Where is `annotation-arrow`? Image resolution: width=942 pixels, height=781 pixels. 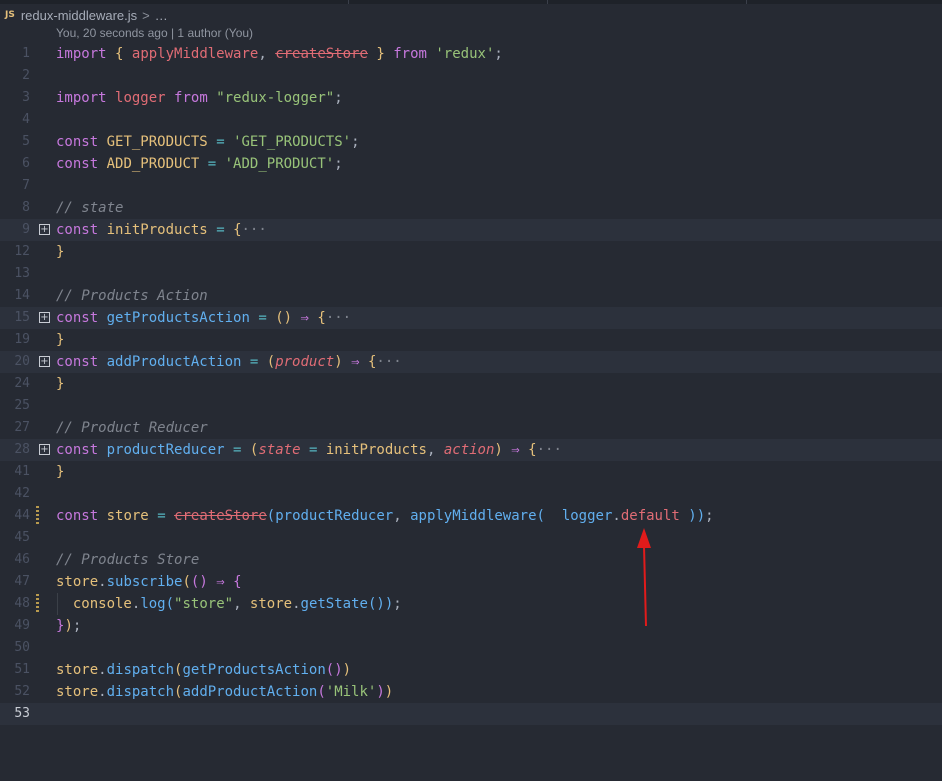
annotation-arrow is located at coordinates (644, 577).